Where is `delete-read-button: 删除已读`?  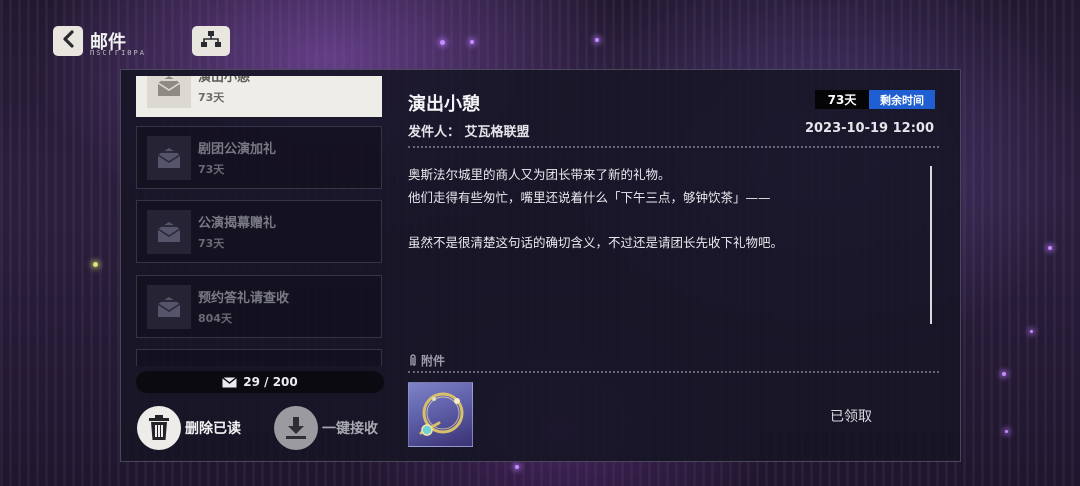
delete-read-button: 删除已读 is located at coordinates (189, 428).